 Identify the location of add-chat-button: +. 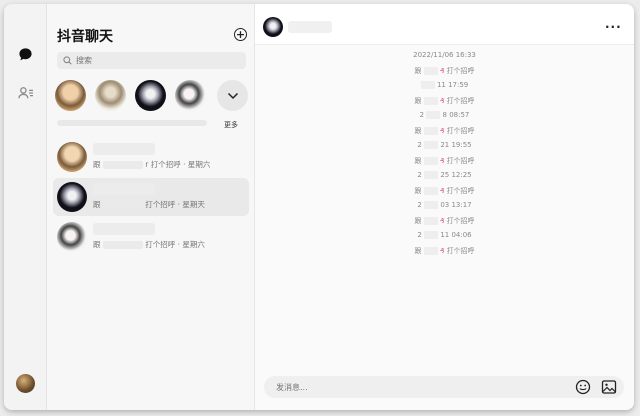
(240, 34).